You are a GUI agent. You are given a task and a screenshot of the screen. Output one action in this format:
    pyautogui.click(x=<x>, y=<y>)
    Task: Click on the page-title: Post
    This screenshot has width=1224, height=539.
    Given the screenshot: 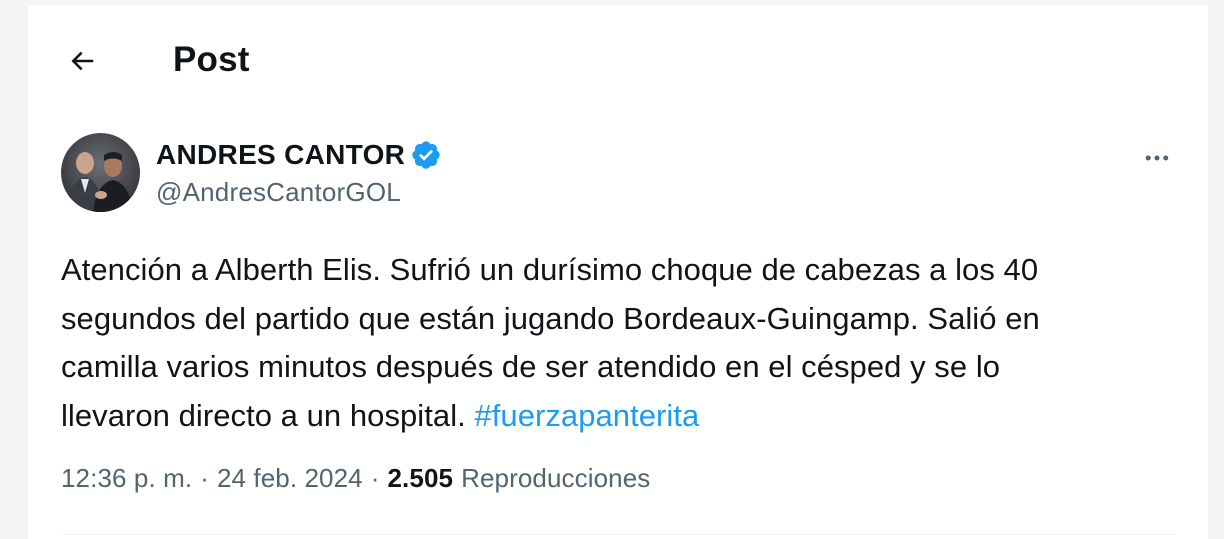 What is the action you would take?
    pyautogui.click(x=211, y=59)
    